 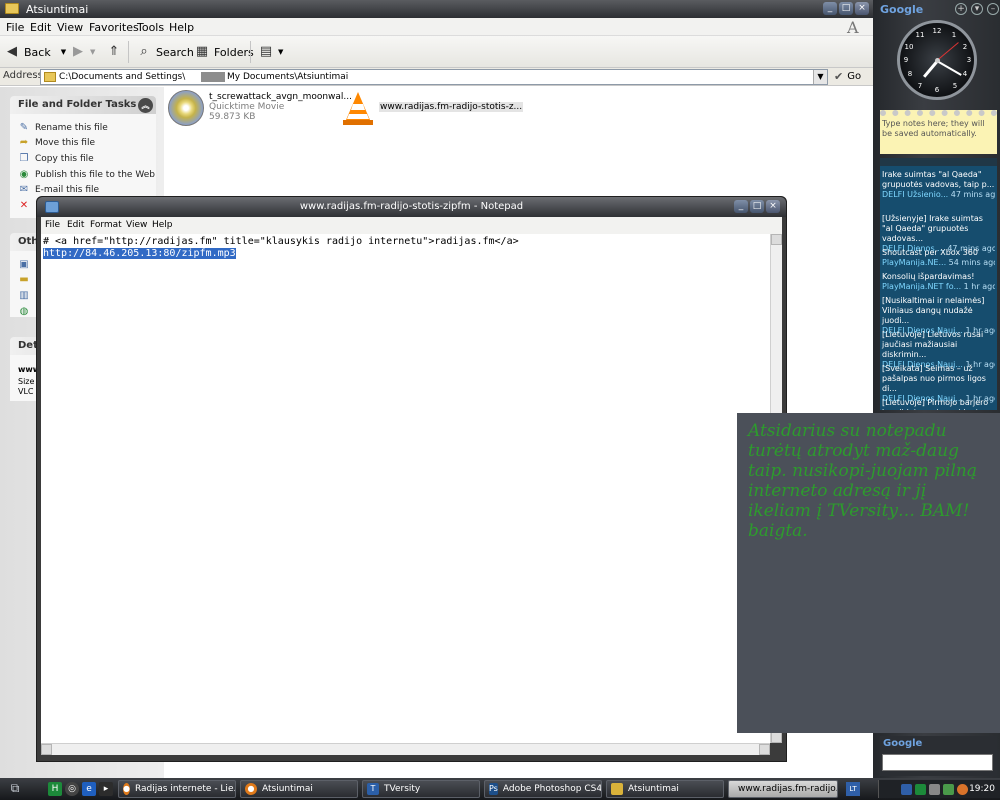 I want to click on tversity-icon: T, so click(x=373, y=789).